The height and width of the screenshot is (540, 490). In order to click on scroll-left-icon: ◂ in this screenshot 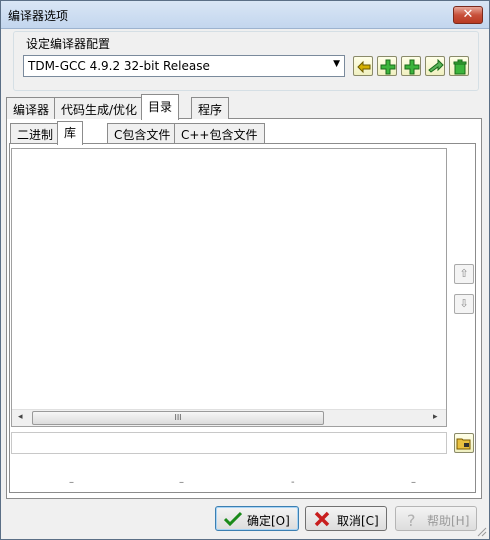, I will do `click(20, 417)`.